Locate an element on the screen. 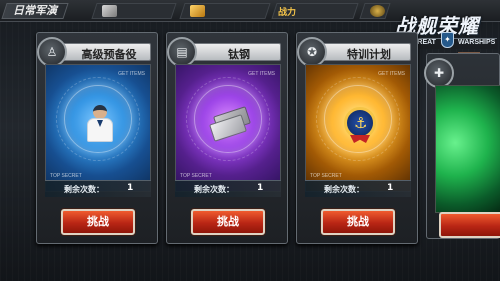 The image size is (500, 281). steel-reward-icon is located at coordinates (230, 124).